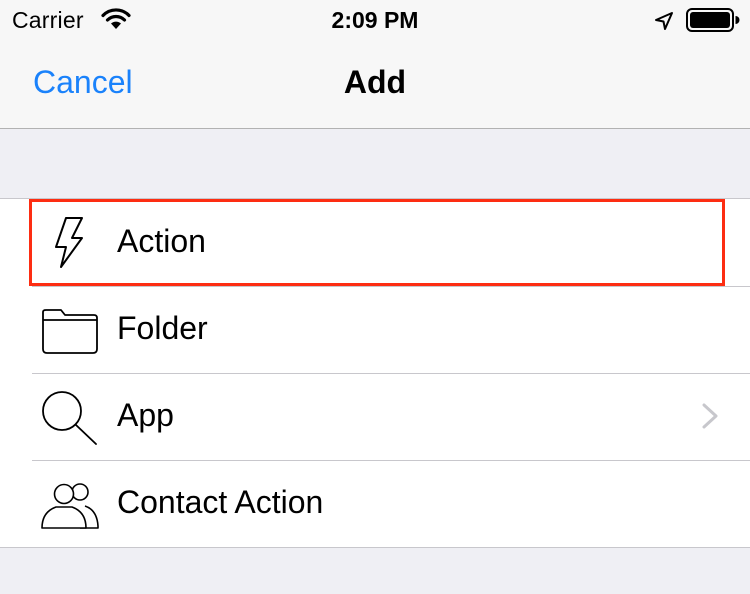  Describe the element at coordinates (69, 242) in the screenshot. I see `lightning-bolt-icon` at that location.